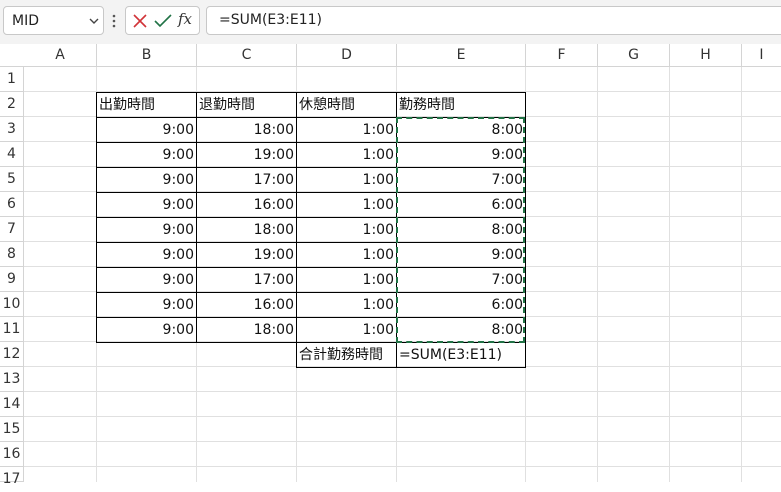  Describe the element at coordinates (12, 454) in the screenshot. I see `row-header-16: 16` at that location.